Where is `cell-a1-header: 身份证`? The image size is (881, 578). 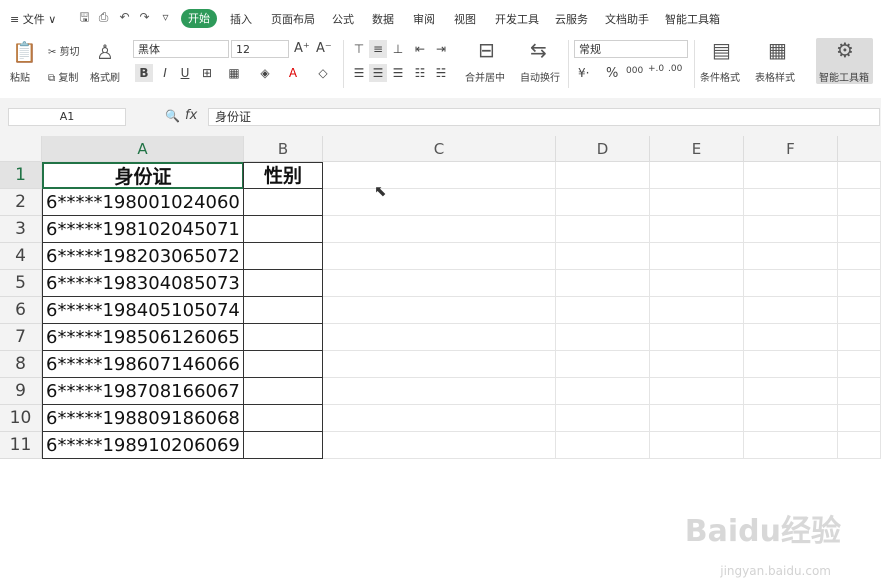 cell-a1-header: 身份证 is located at coordinates (143, 175).